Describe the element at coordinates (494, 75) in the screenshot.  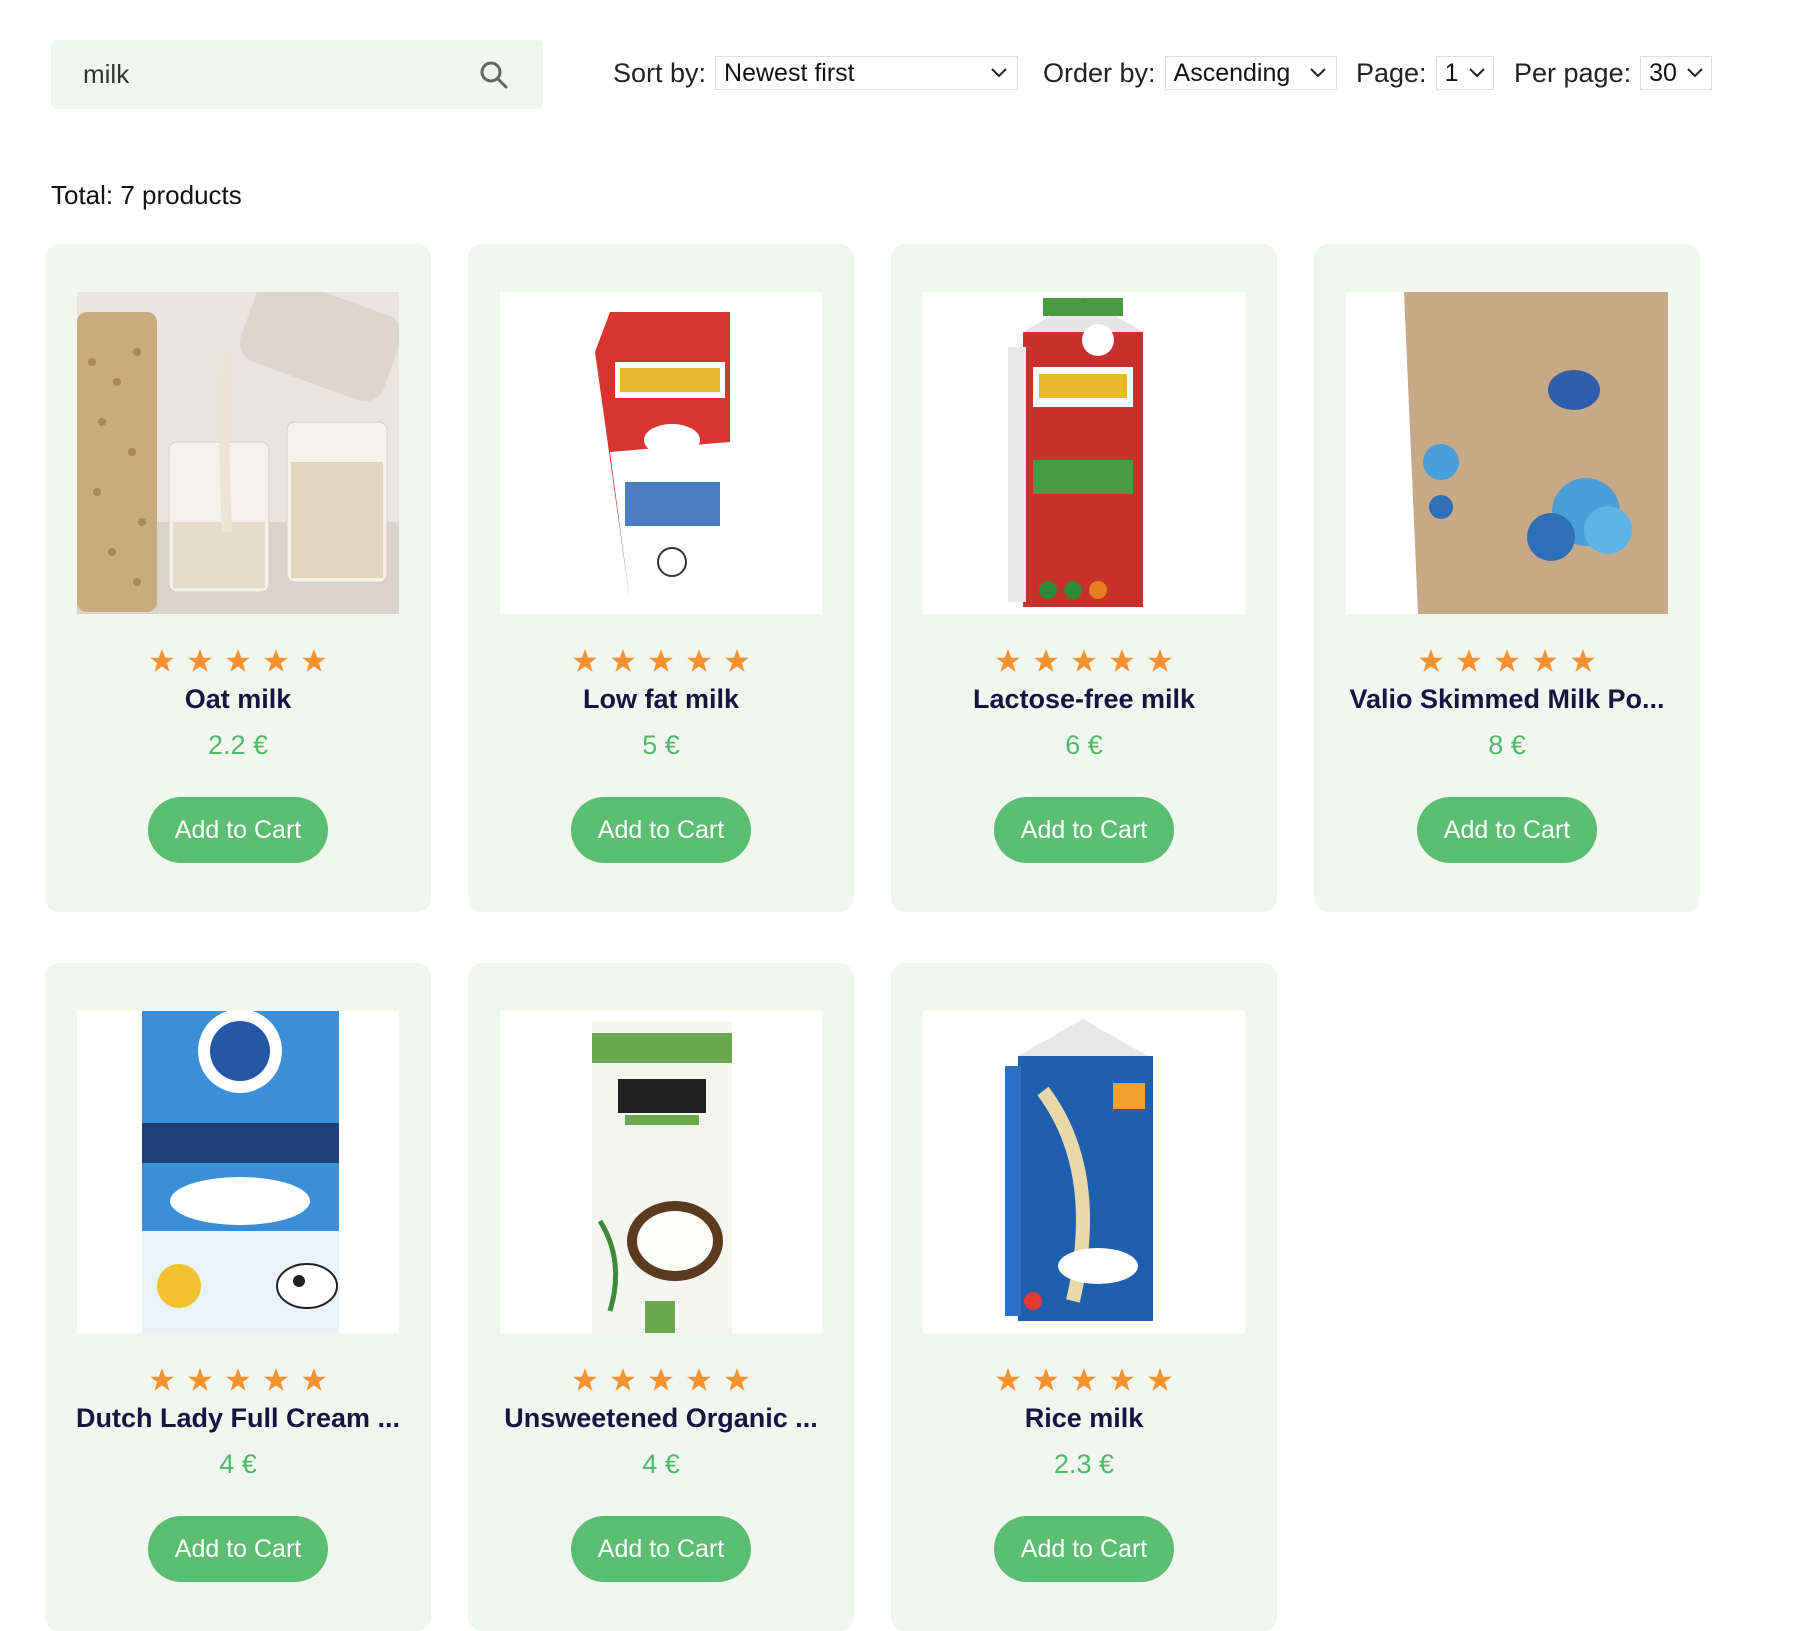
I see `search-icon` at that location.